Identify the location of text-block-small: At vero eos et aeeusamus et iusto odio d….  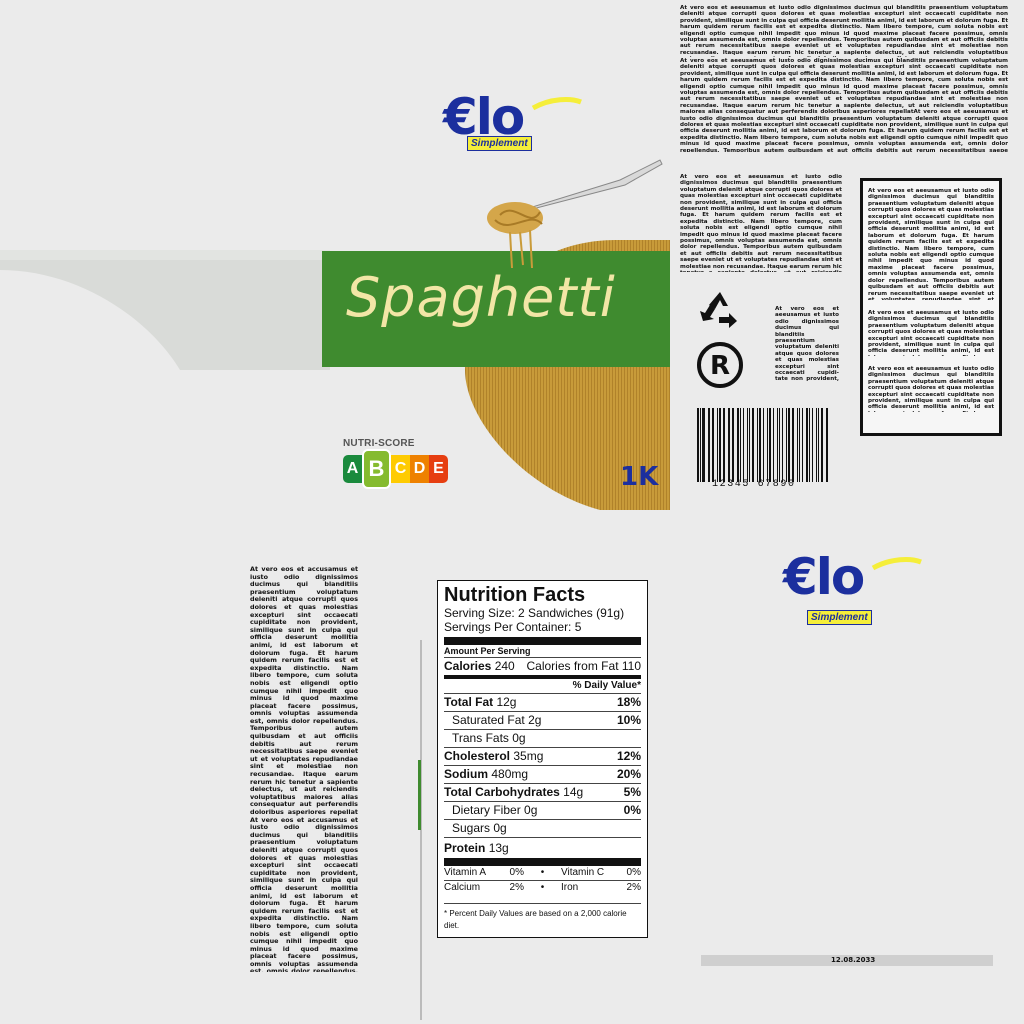
(807, 344).